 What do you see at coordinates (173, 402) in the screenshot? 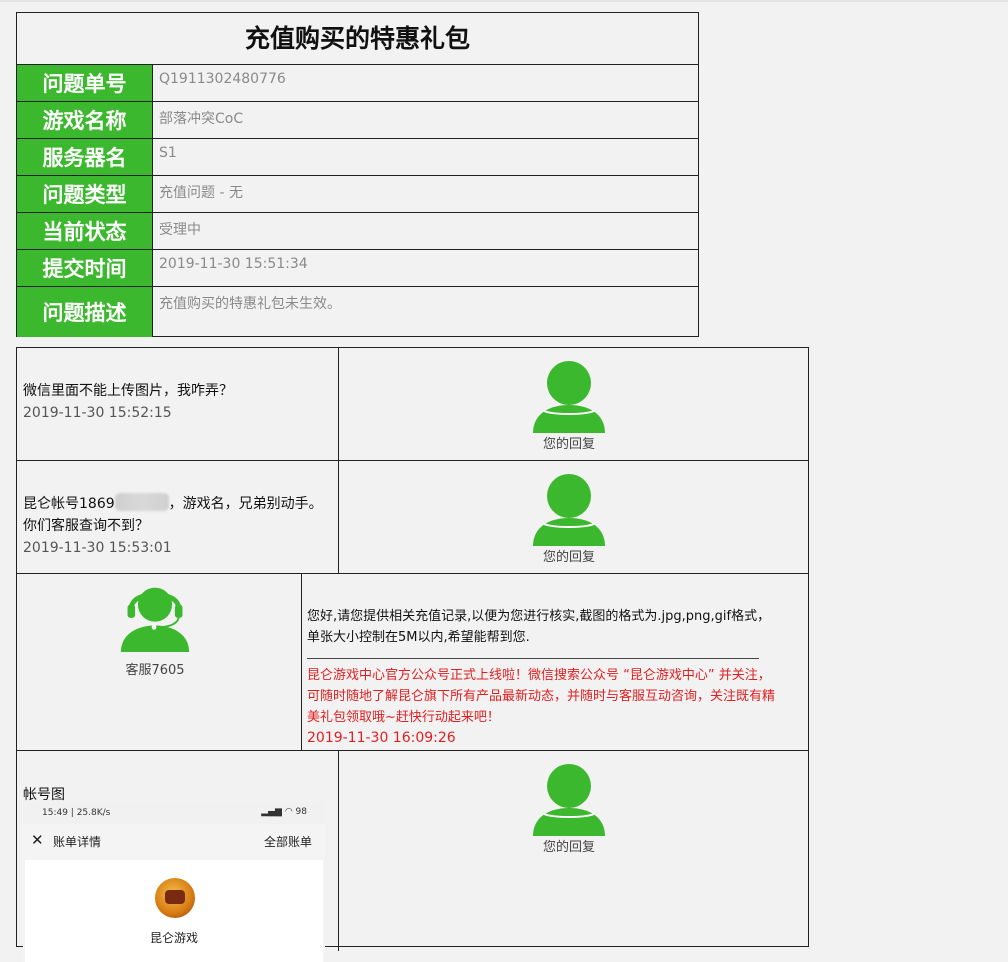
I see `user-message: 微信里面不能上传图片，我咋弄？ 2019-11-30 15:52:15` at bounding box center [173, 402].